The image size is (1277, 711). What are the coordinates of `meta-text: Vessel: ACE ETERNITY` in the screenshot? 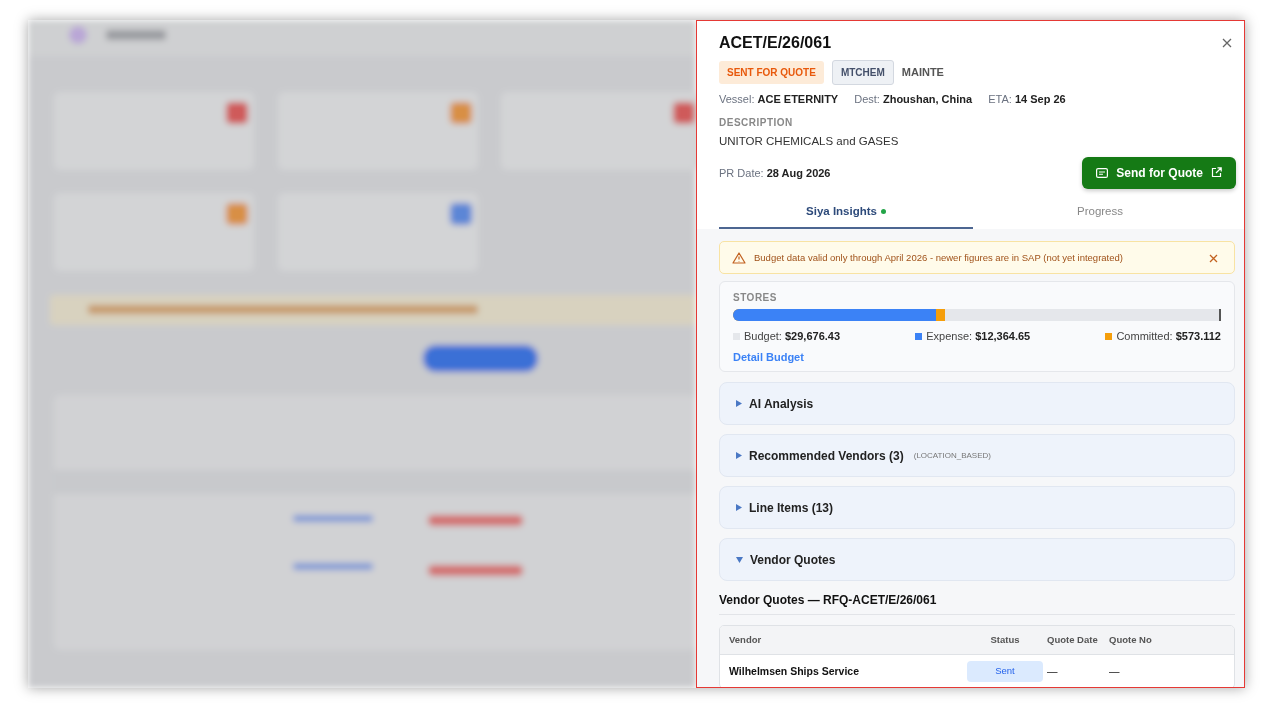 It's located at (779, 100).